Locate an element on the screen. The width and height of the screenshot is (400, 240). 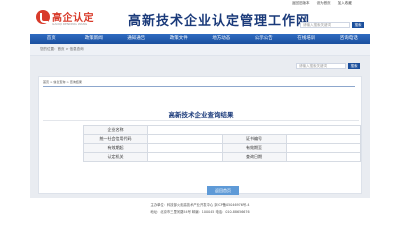
top-link-set-homepage: 设为首页 is located at coordinates (324, 3).